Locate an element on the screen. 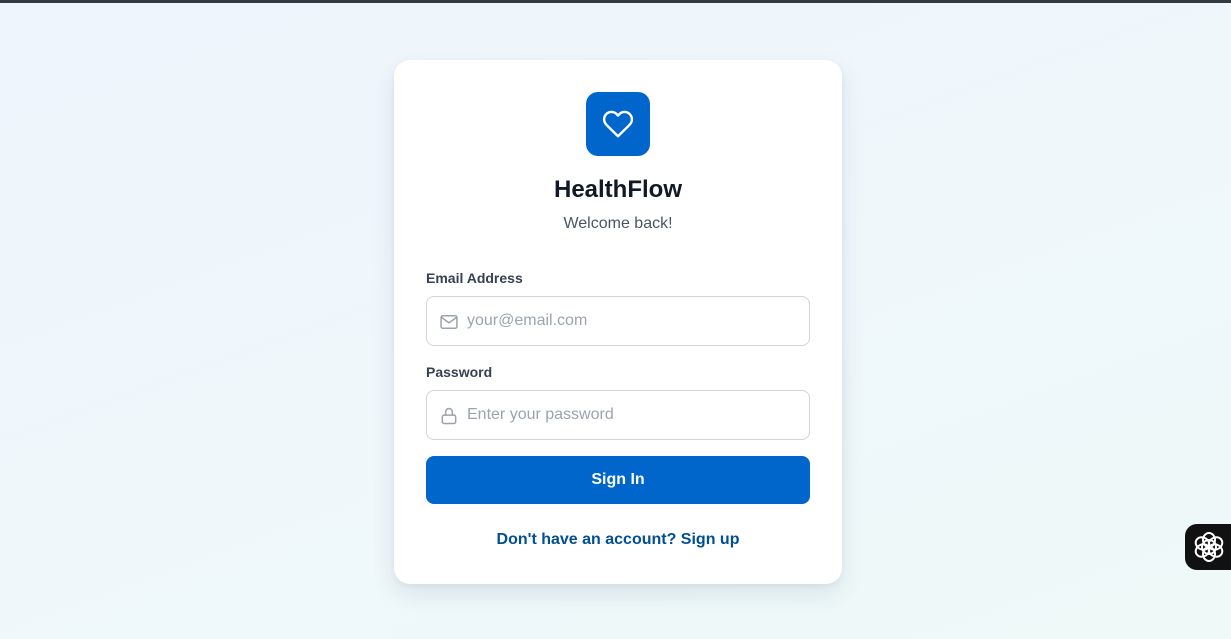 Image resolution: width=1231 pixels, height=639 pixels. window-top-border is located at coordinates (615, 1).